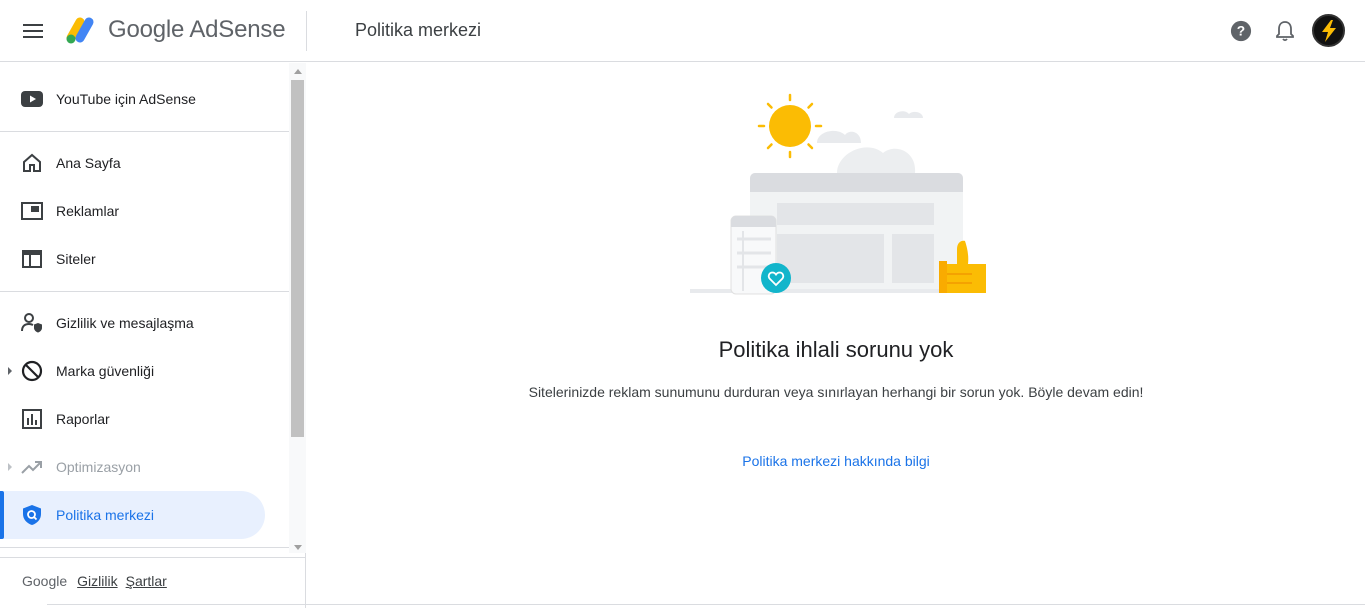 Image resolution: width=1365 pixels, height=608 pixels. I want to click on top-app-bar: Google AdSense Politika merkezi ?, so click(682, 31).